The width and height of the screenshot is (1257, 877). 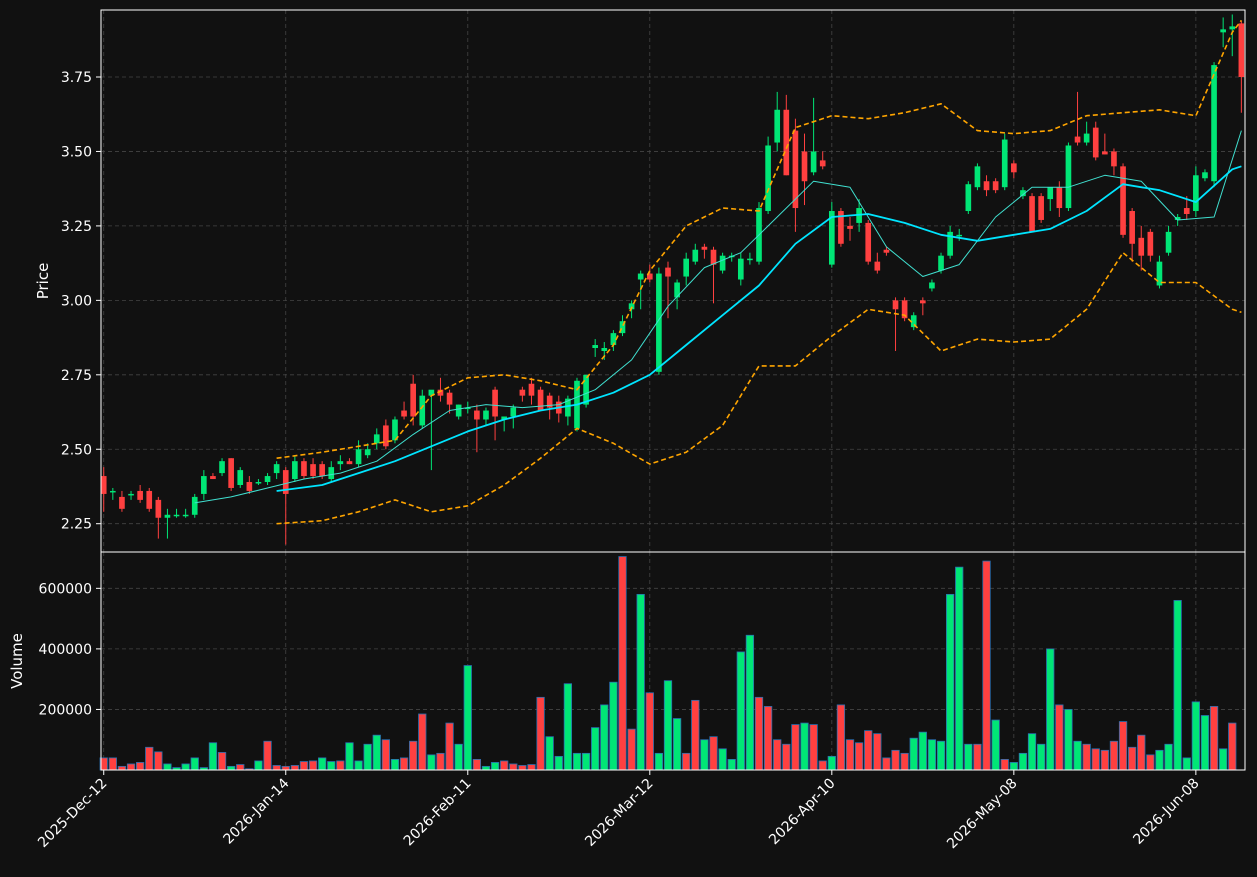 I want to click on volume-y-tick-label: 600000, so click(x=65, y=589).